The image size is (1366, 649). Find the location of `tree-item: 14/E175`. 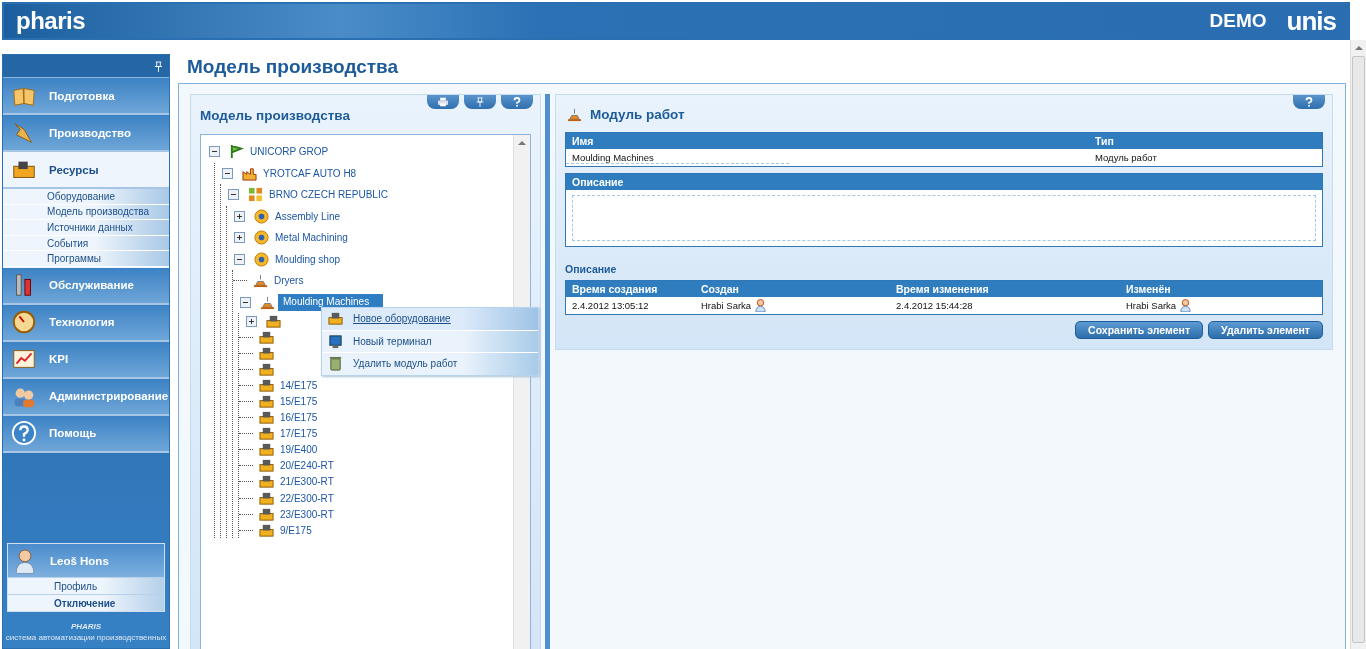

tree-item: 14/E175 is located at coordinates (299, 385).